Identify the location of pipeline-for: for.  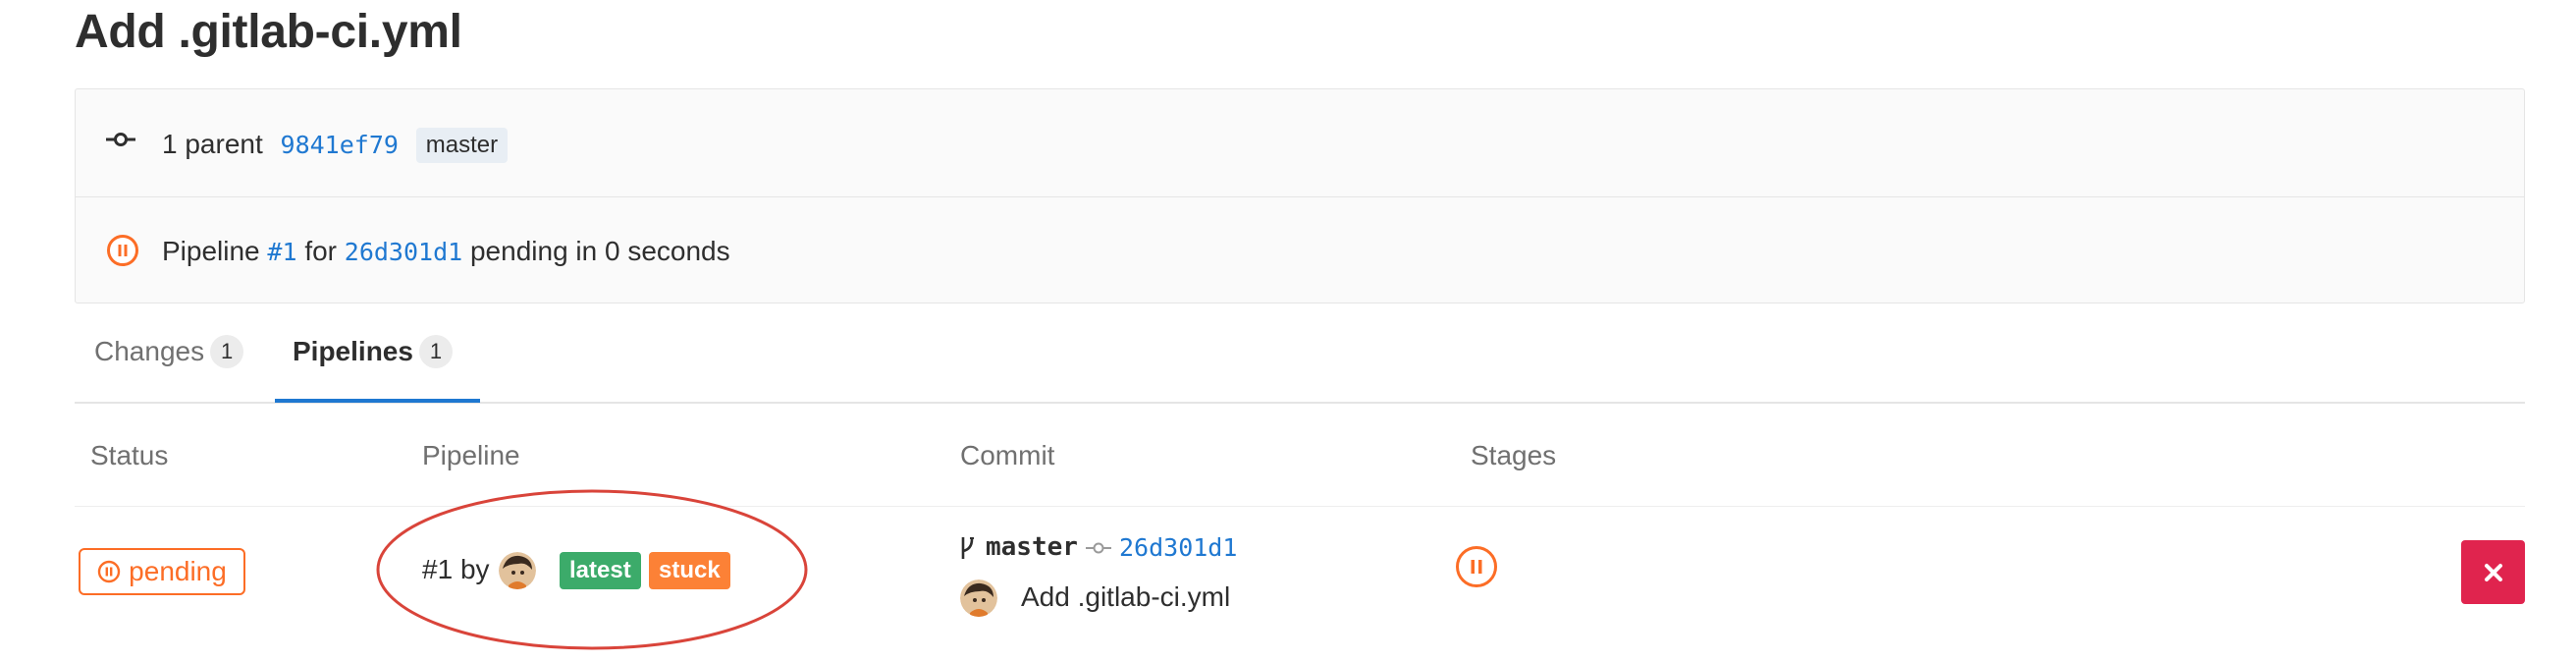
(320, 251).